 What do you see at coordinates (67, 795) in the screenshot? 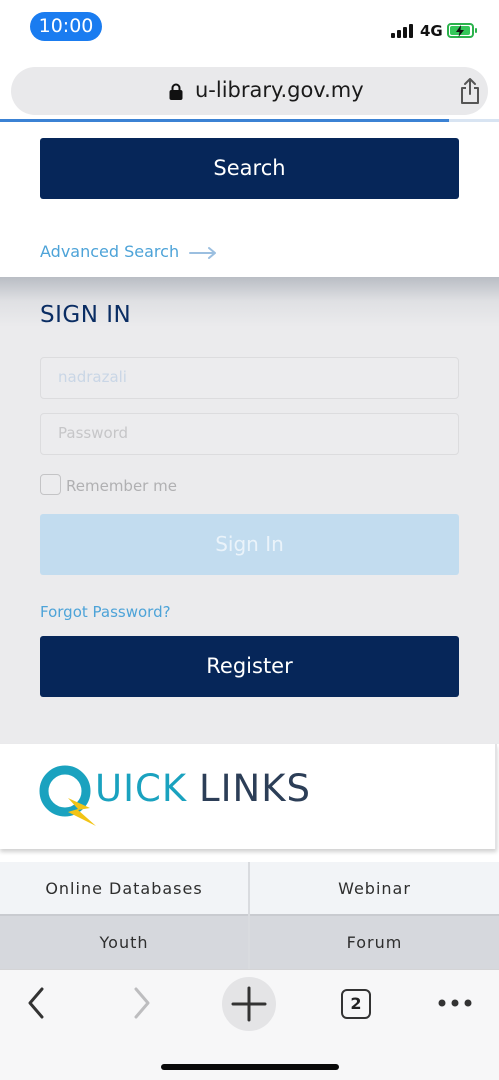
I see `q-lightning-logo` at bounding box center [67, 795].